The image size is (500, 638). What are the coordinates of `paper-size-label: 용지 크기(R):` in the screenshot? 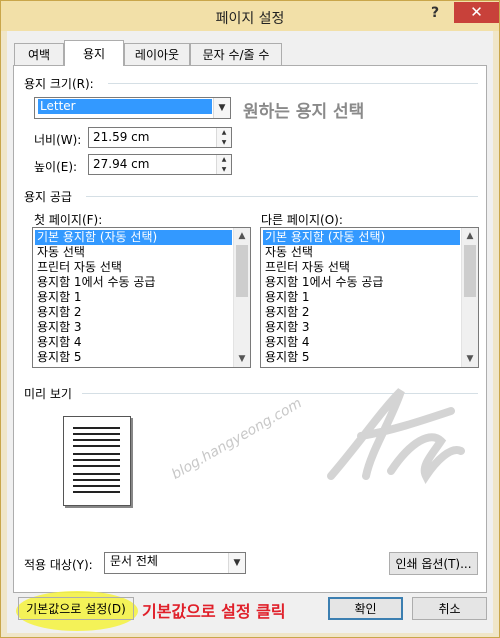 It's located at (59, 84).